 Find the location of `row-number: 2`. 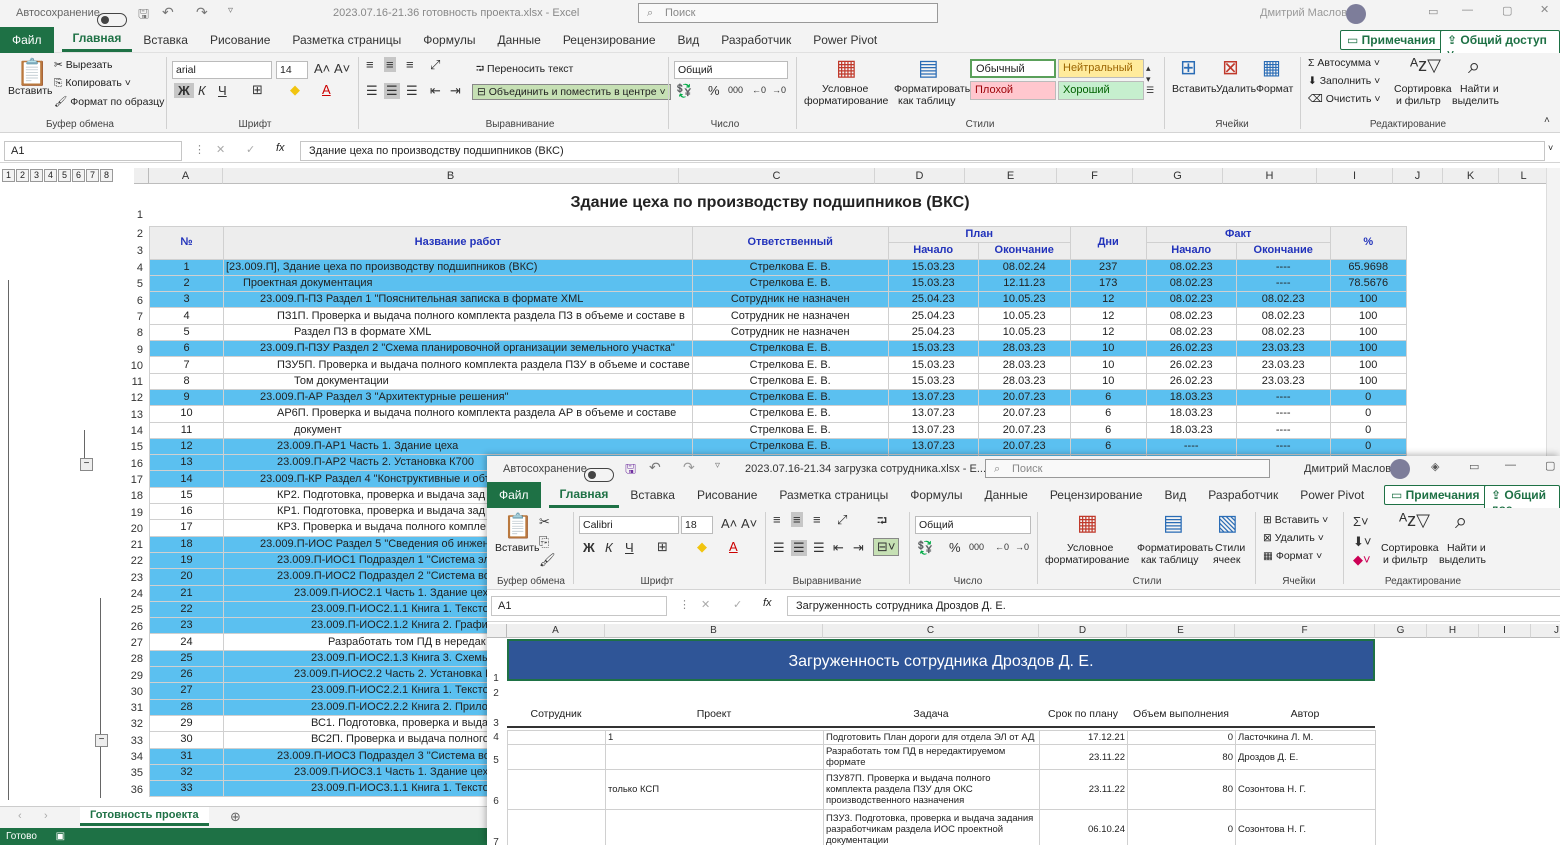

row-number: 2 is located at coordinates (186, 283).